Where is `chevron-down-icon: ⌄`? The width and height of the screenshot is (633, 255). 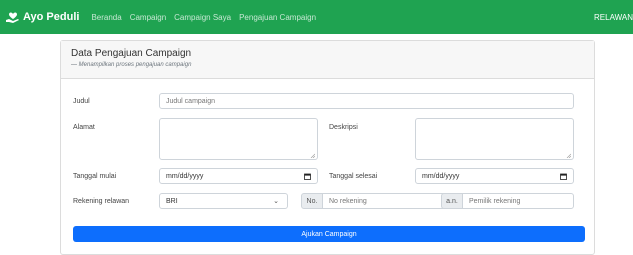 chevron-down-icon: ⌄ is located at coordinates (276, 201).